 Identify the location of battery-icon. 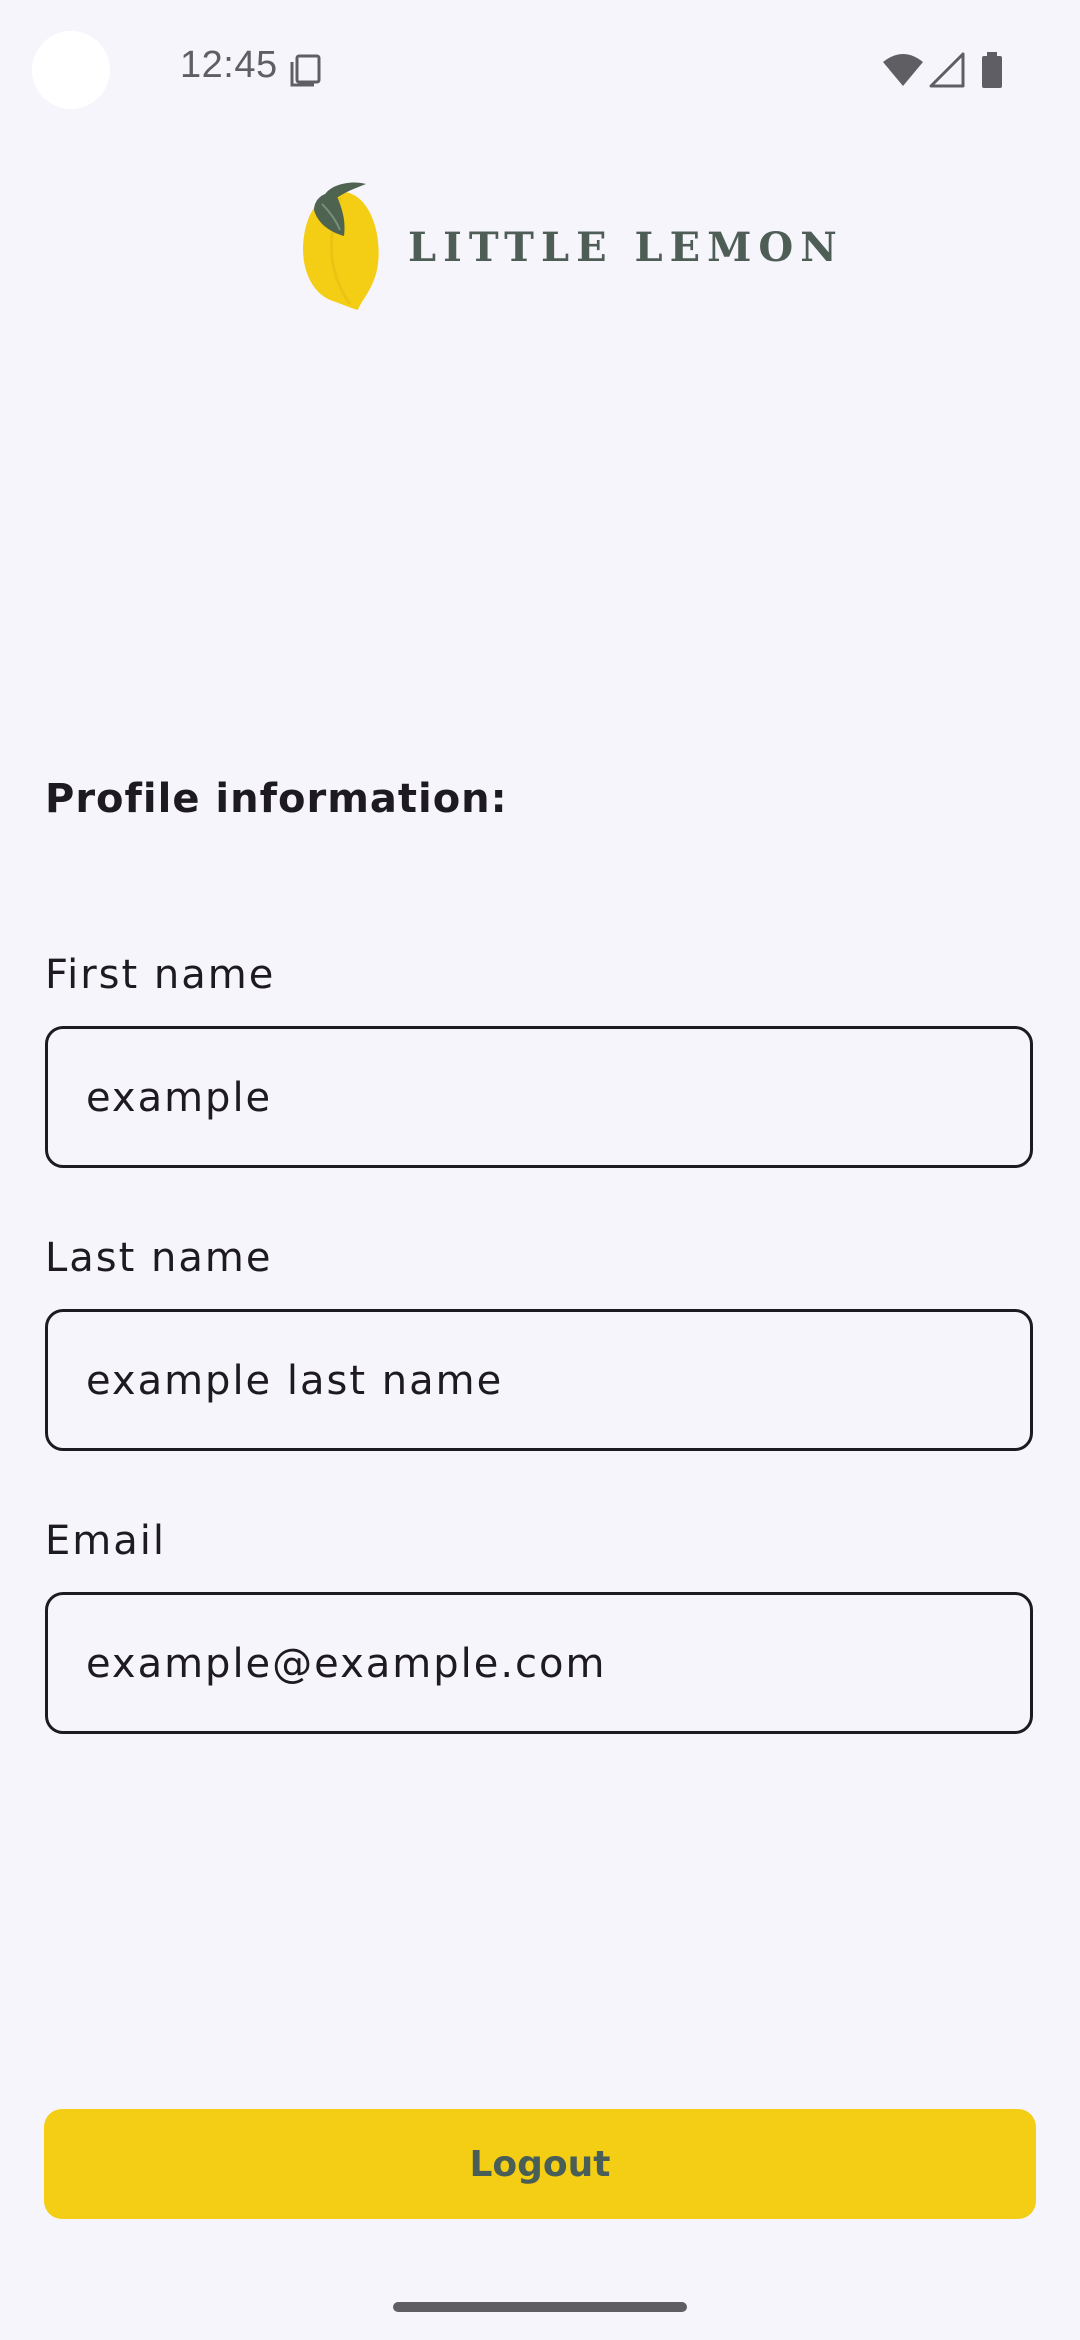
(992, 73).